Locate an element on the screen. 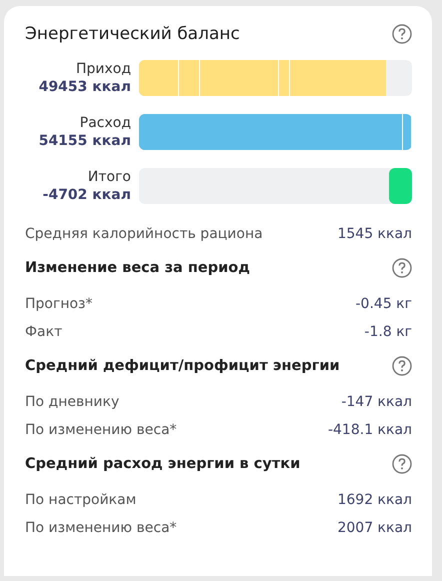 The image size is (442, 581). stat-value: 2007 ккал is located at coordinates (374, 528).